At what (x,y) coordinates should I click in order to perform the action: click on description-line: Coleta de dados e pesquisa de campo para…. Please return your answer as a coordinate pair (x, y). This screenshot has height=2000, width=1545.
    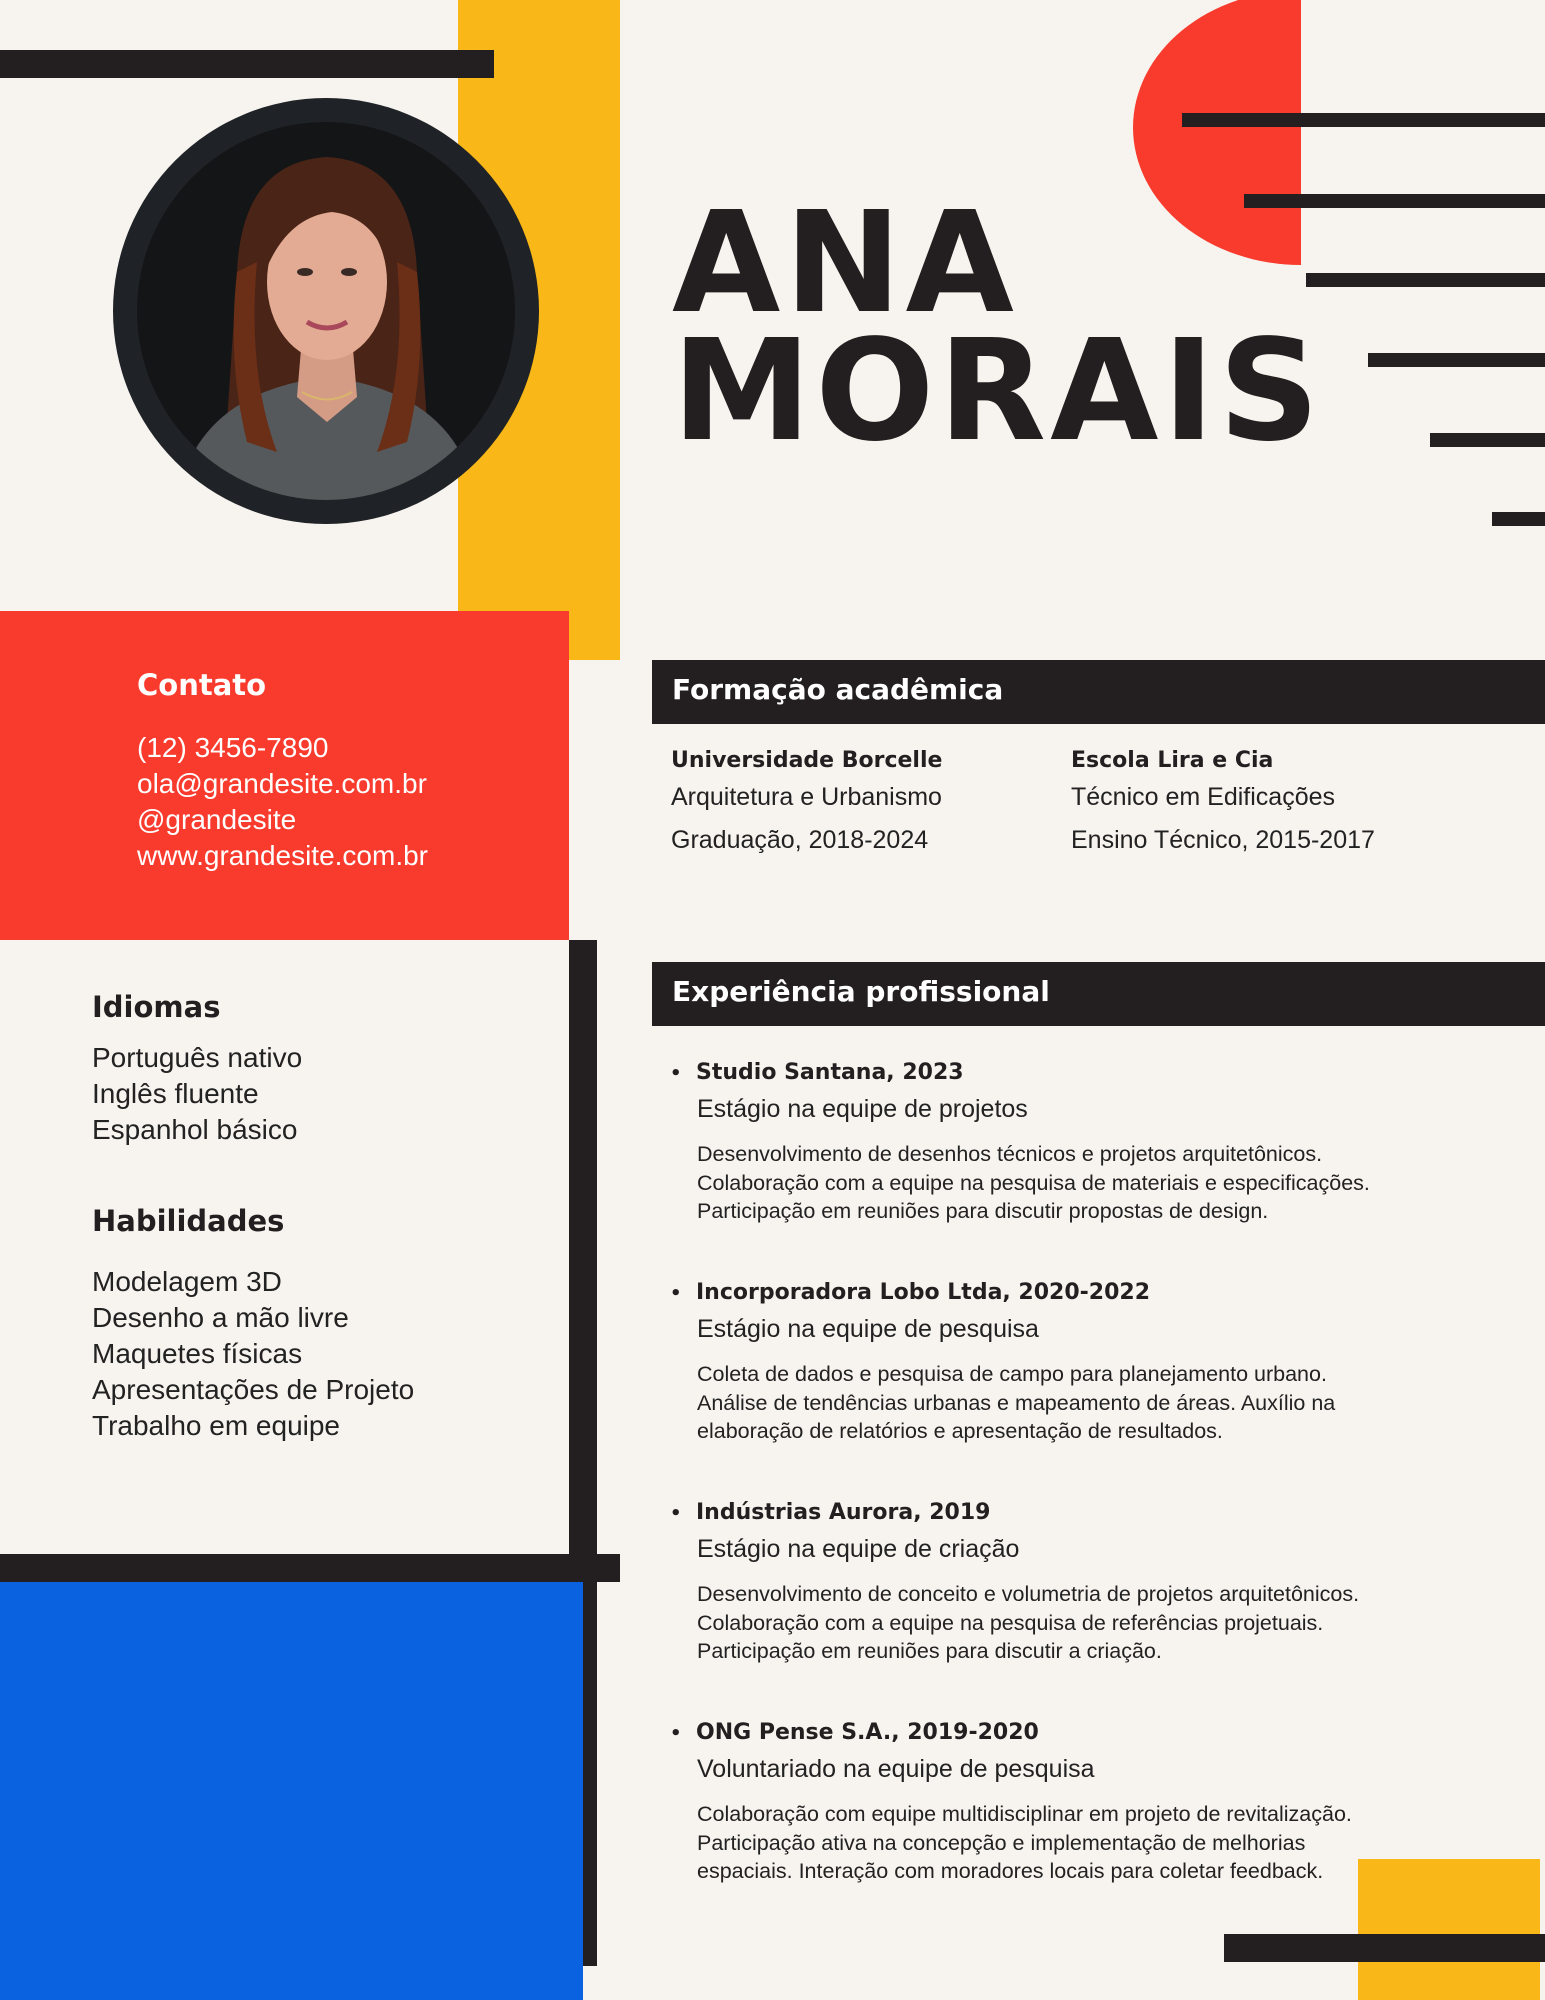
    Looking at the image, I should click on (1012, 1374).